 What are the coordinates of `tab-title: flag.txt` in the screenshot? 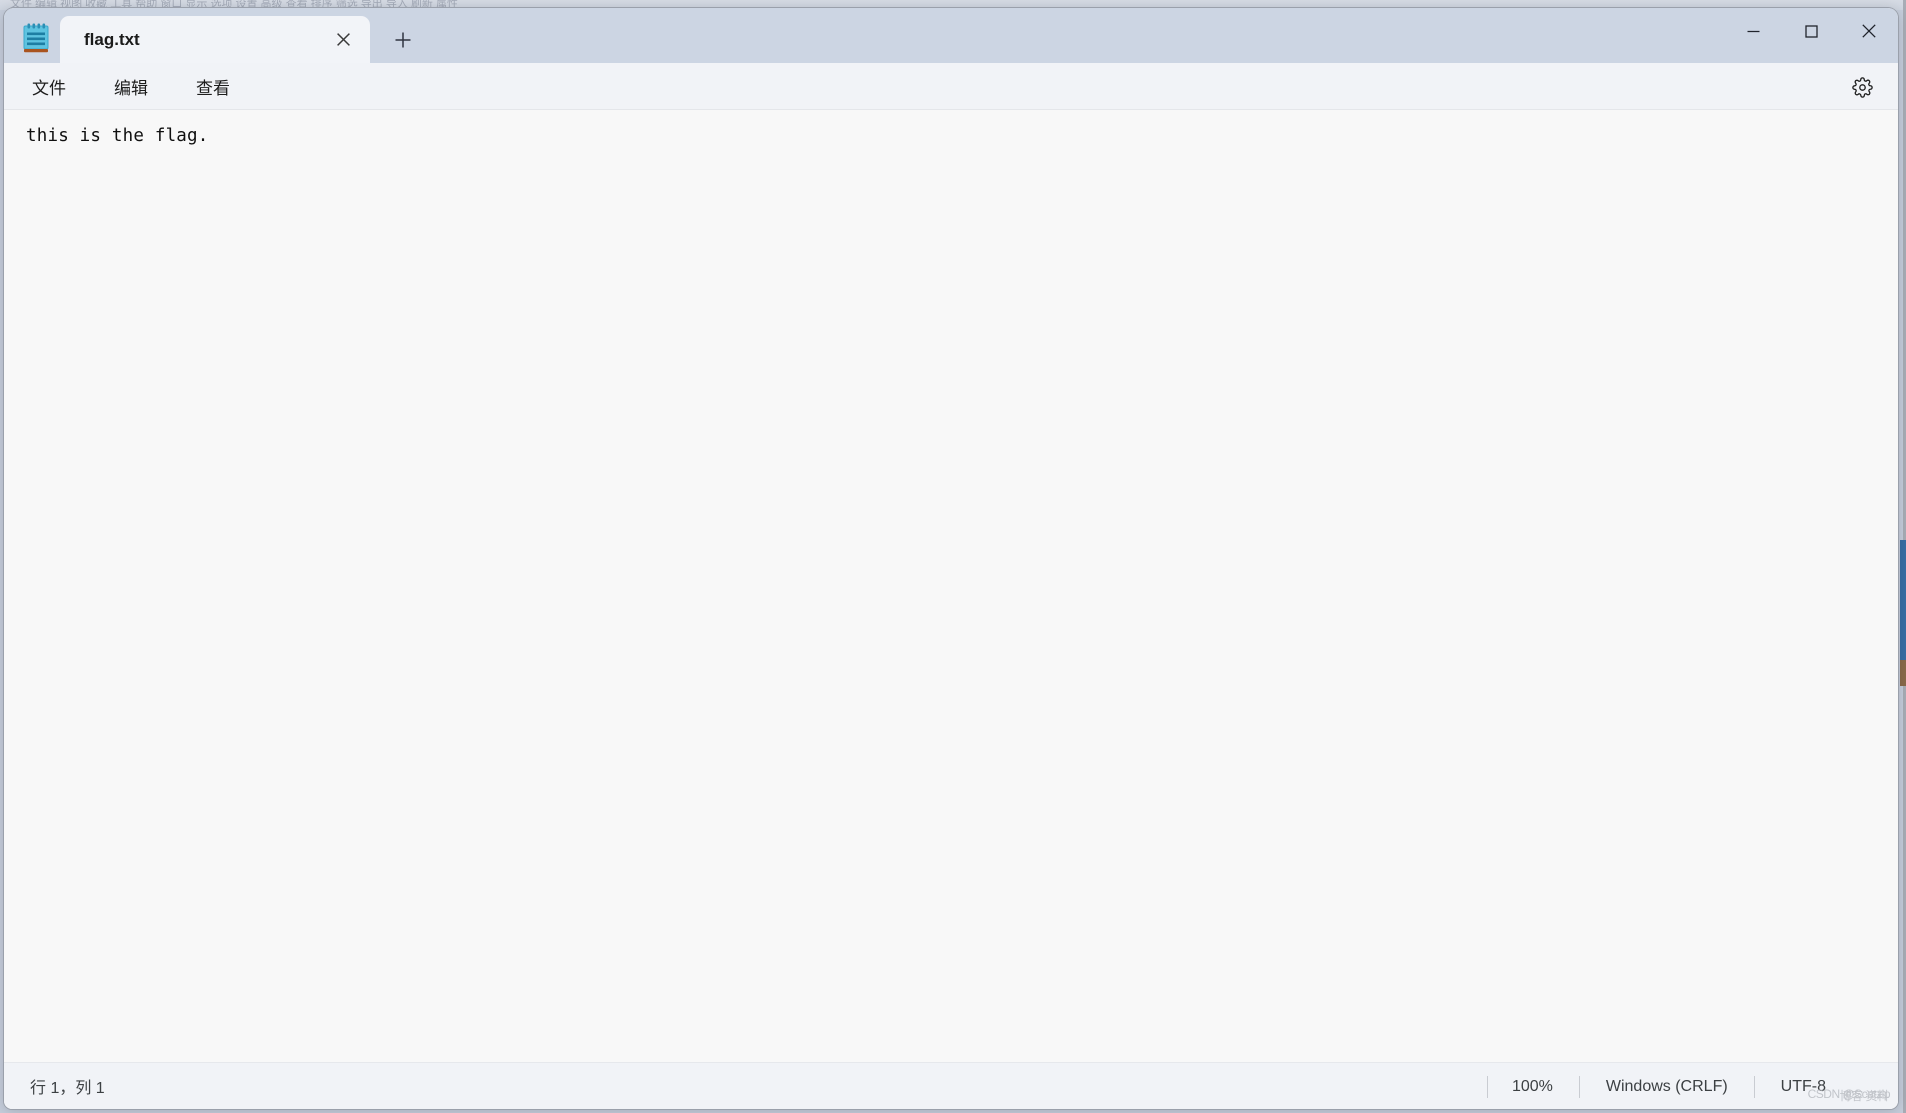 It's located at (112, 39).